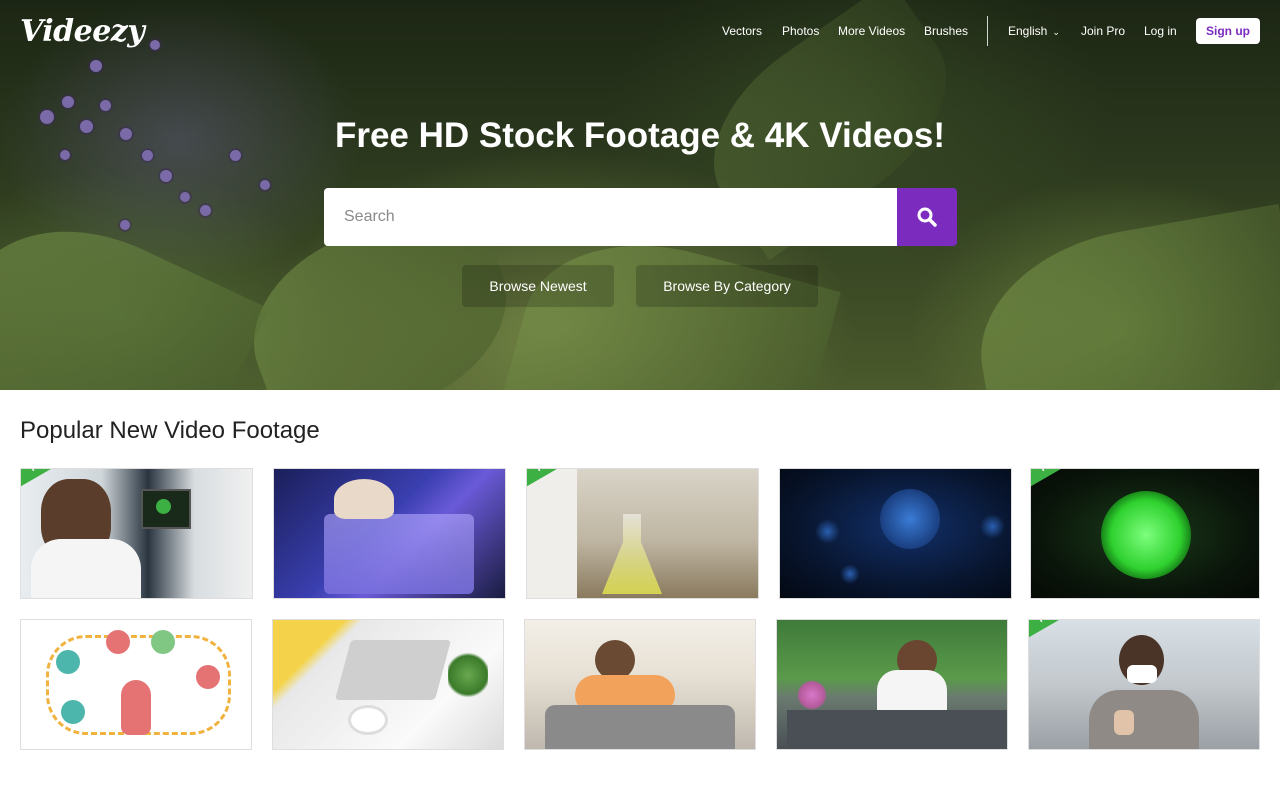 The width and height of the screenshot is (1280, 800). Describe the element at coordinates (912, 692) in the screenshot. I see `shirt-image` at that location.